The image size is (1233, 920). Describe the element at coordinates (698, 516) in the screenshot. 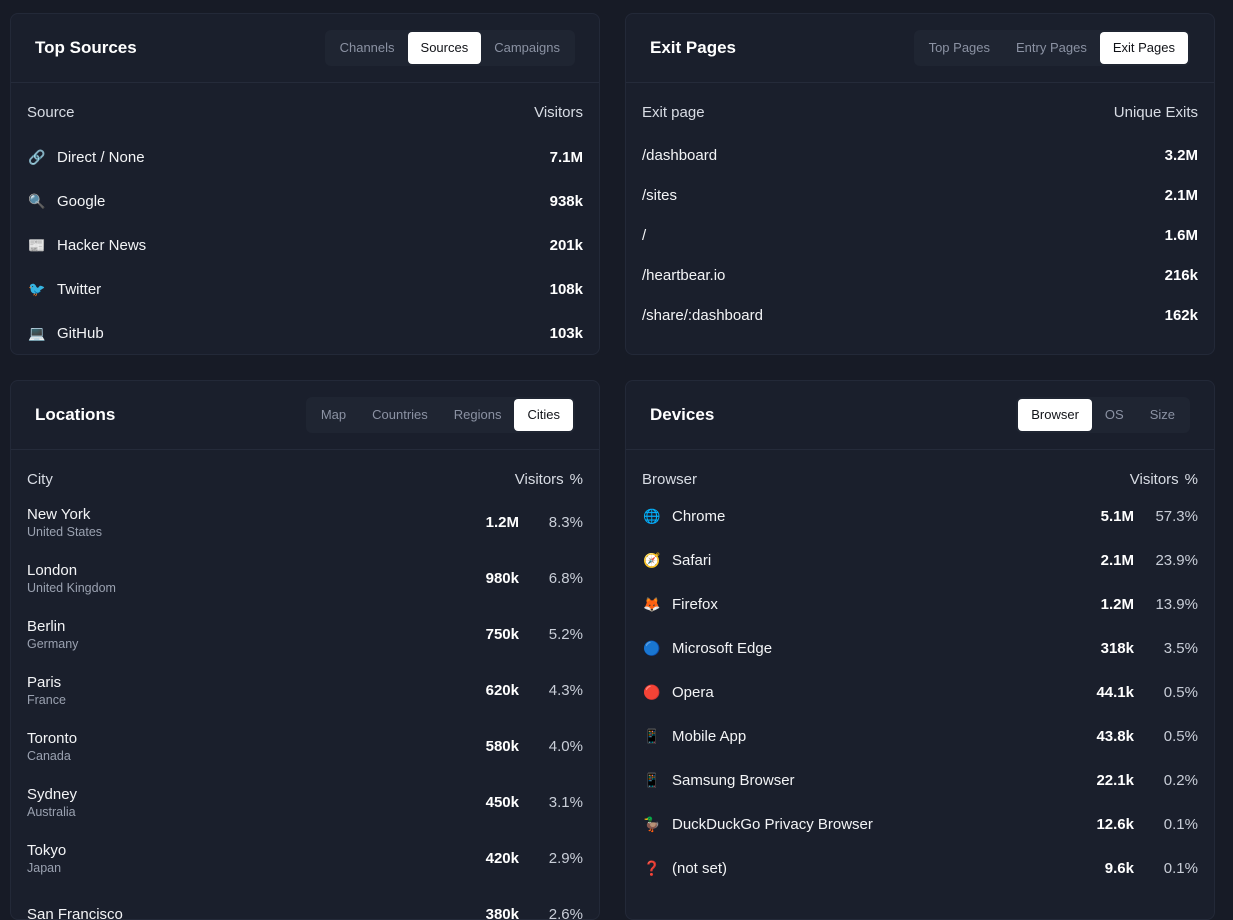

I see `browser-label: Chrome` at that location.